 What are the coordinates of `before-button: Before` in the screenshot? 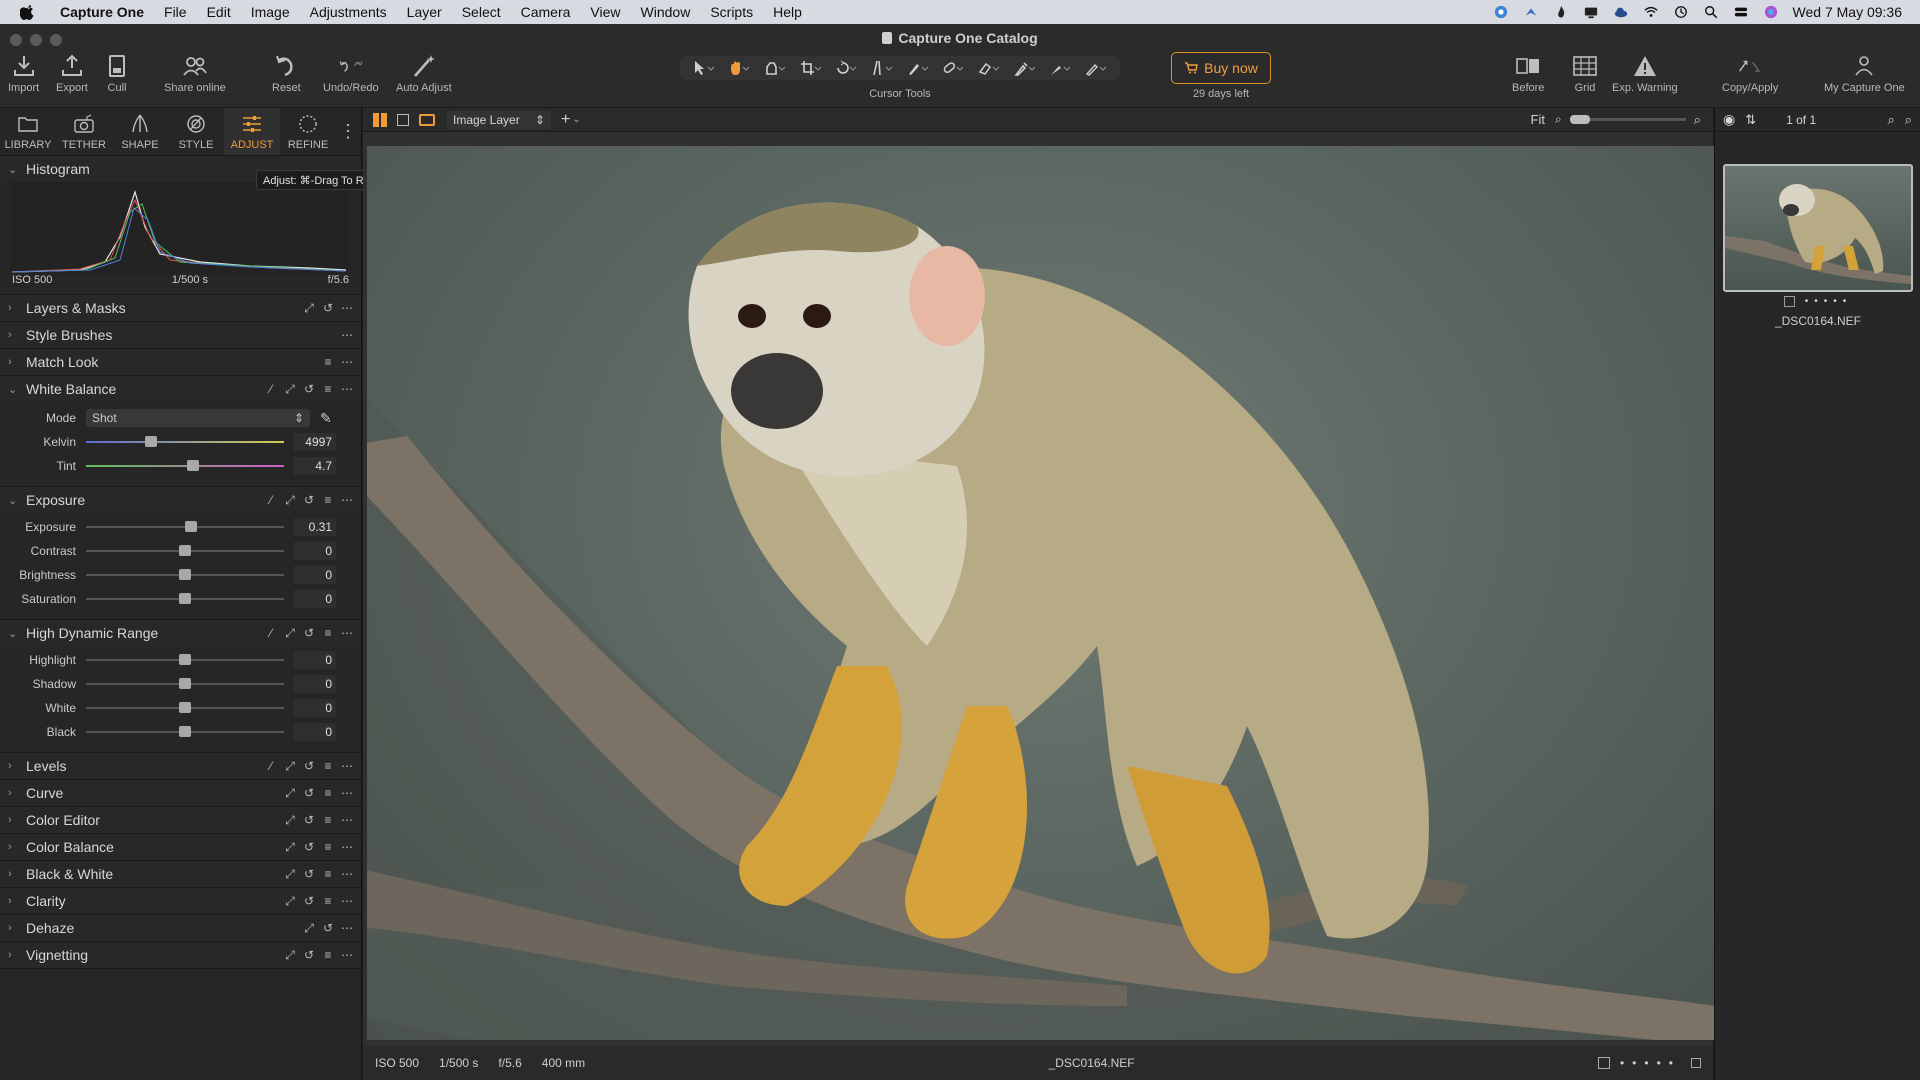 It's located at (1528, 74).